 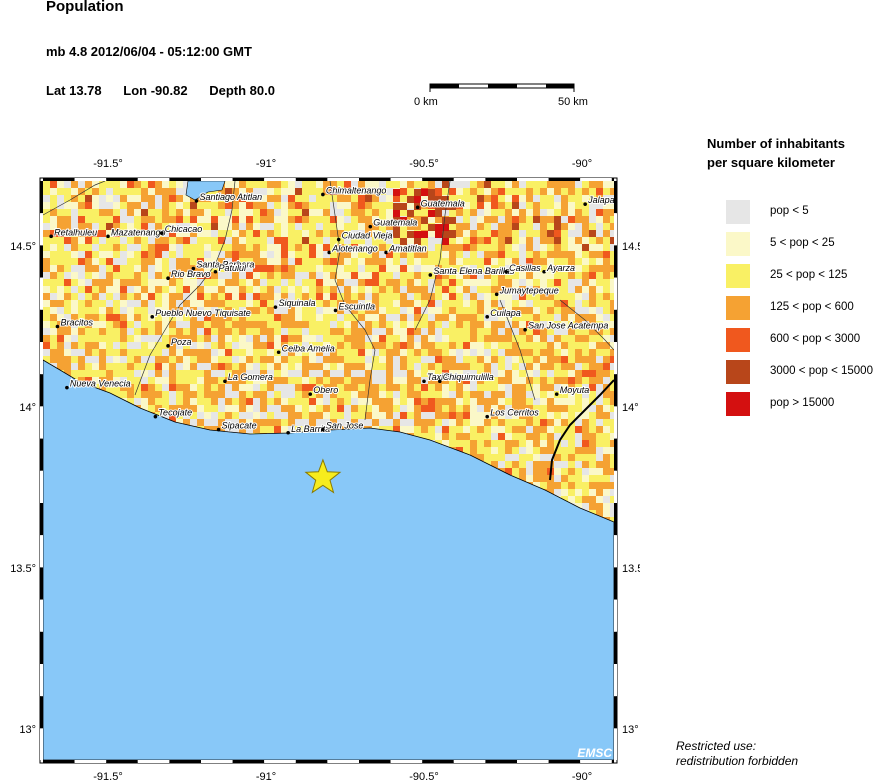 I want to click on place-label: Jumaytepeque, so click(x=529, y=290).